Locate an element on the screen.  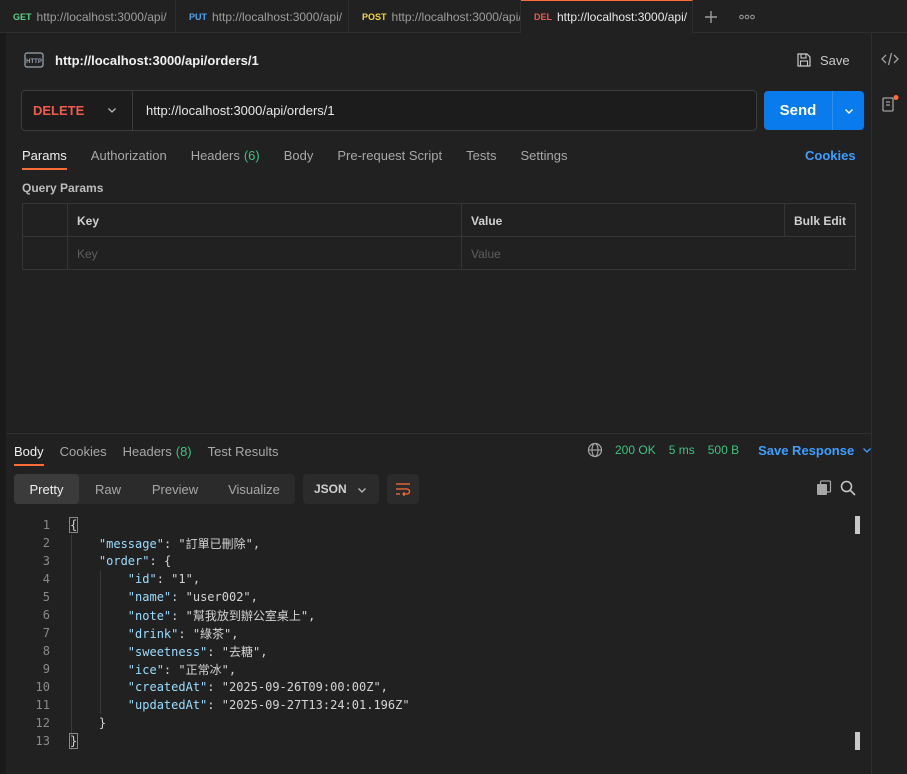
format-visualize: Visualize is located at coordinates (254, 489).